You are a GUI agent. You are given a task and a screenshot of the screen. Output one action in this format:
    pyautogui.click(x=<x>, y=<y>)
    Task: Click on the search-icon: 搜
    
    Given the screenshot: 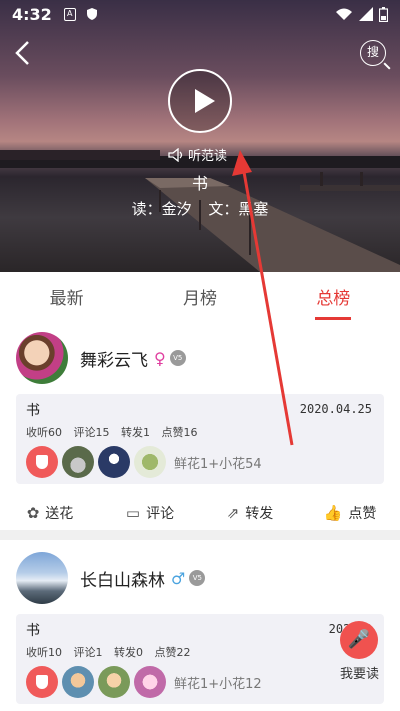 What is the action you would take?
    pyautogui.click(x=373, y=53)
    